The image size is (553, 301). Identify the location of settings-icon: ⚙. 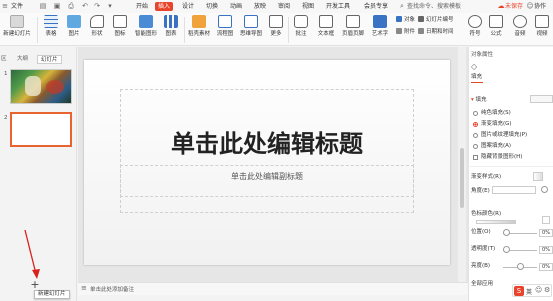
(547, 290).